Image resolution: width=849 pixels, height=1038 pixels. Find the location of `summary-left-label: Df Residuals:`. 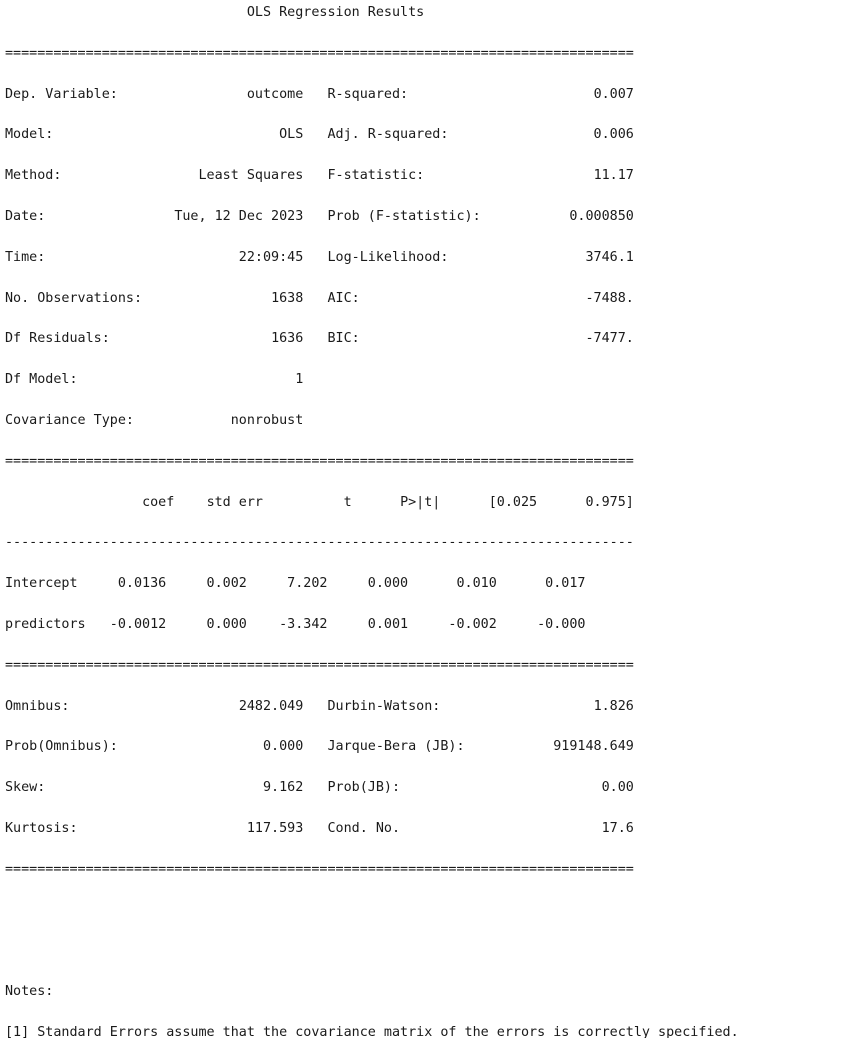

summary-left-label: Df Residuals: is located at coordinates (57, 339).